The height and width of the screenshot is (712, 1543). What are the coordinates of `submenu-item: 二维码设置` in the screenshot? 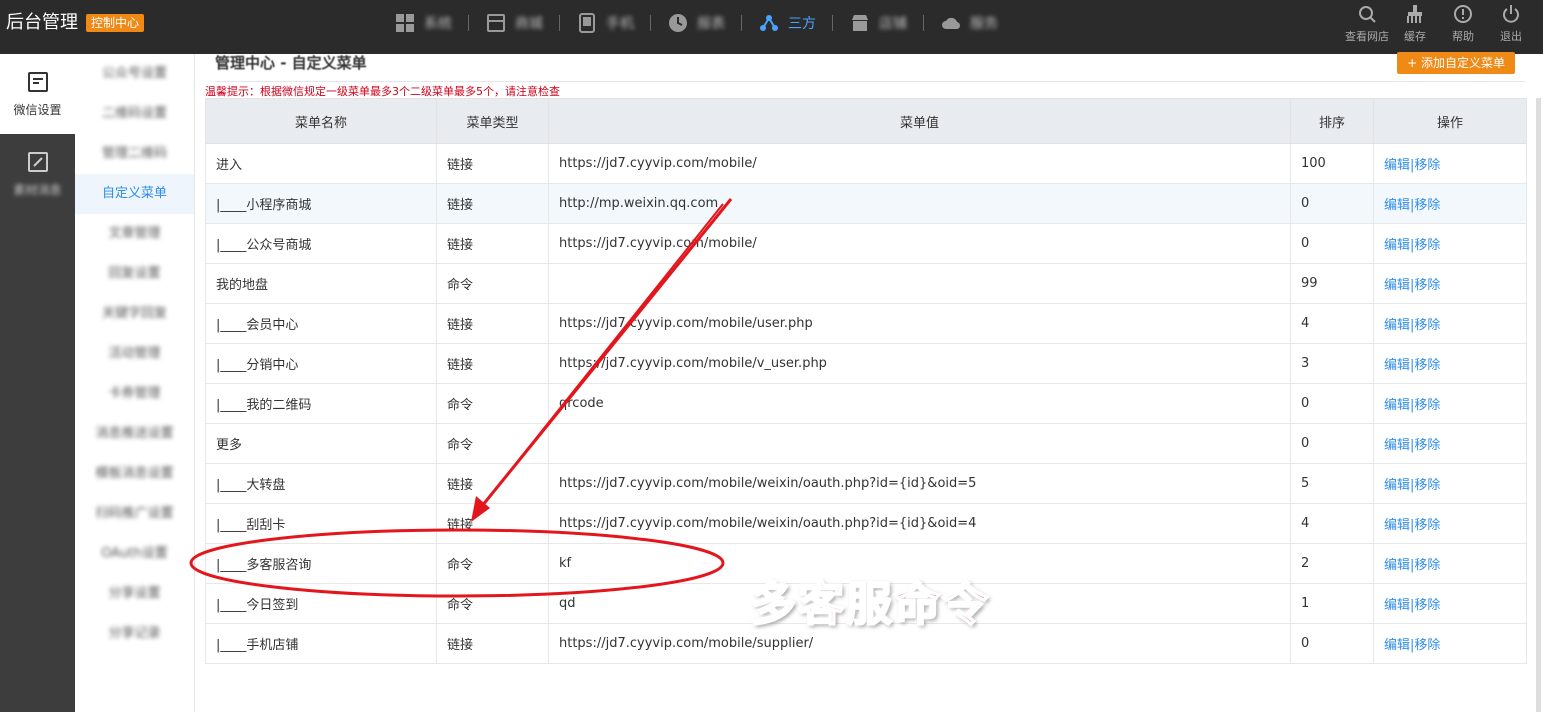 It's located at (134, 114).